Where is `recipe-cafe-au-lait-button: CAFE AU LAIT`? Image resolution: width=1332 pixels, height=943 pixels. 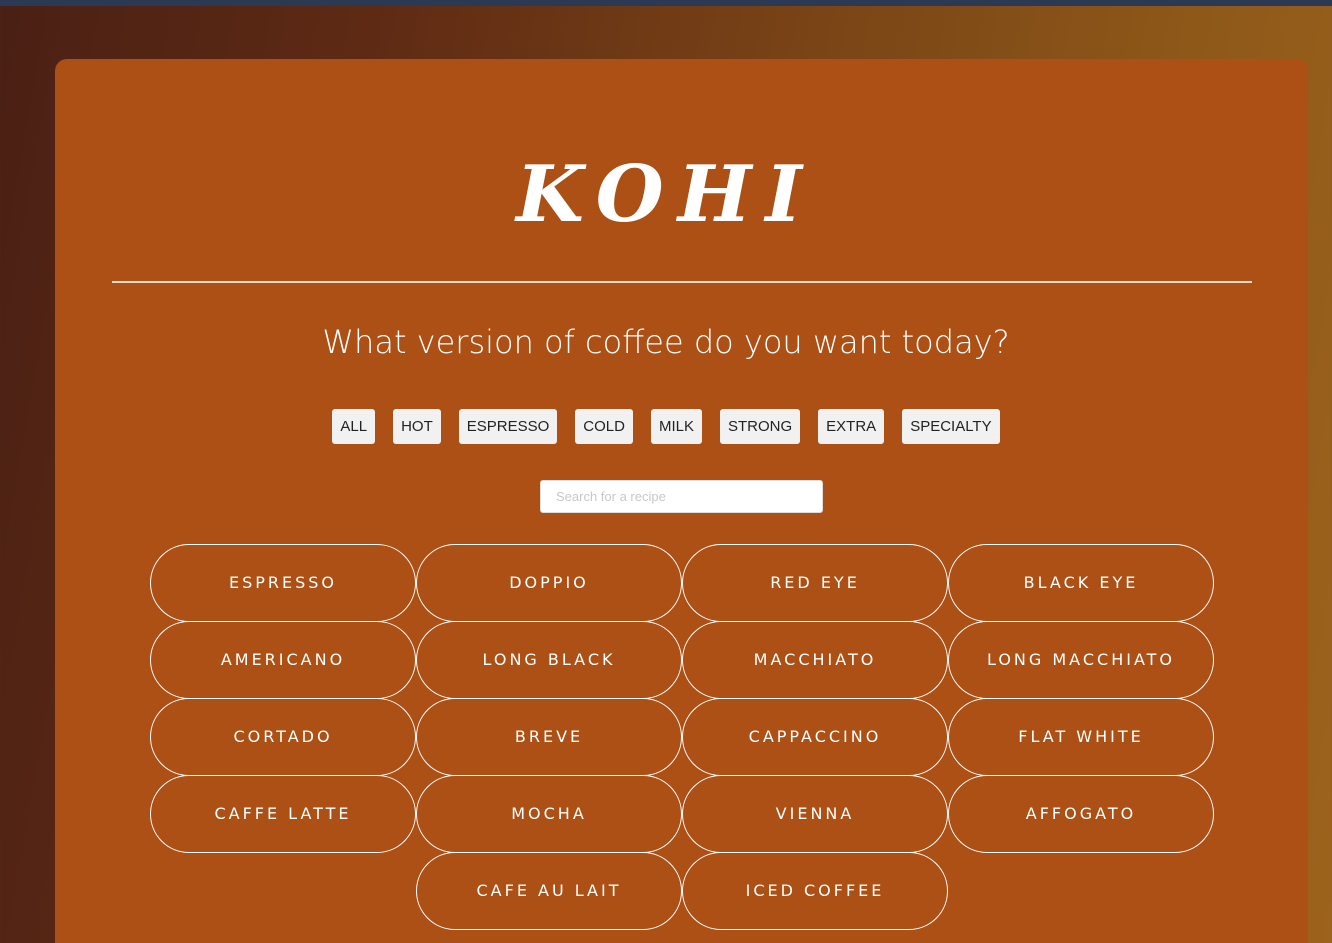 recipe-cafe-au-lait-button: CAFE AU LAIT is located at coordinates (549, 891).